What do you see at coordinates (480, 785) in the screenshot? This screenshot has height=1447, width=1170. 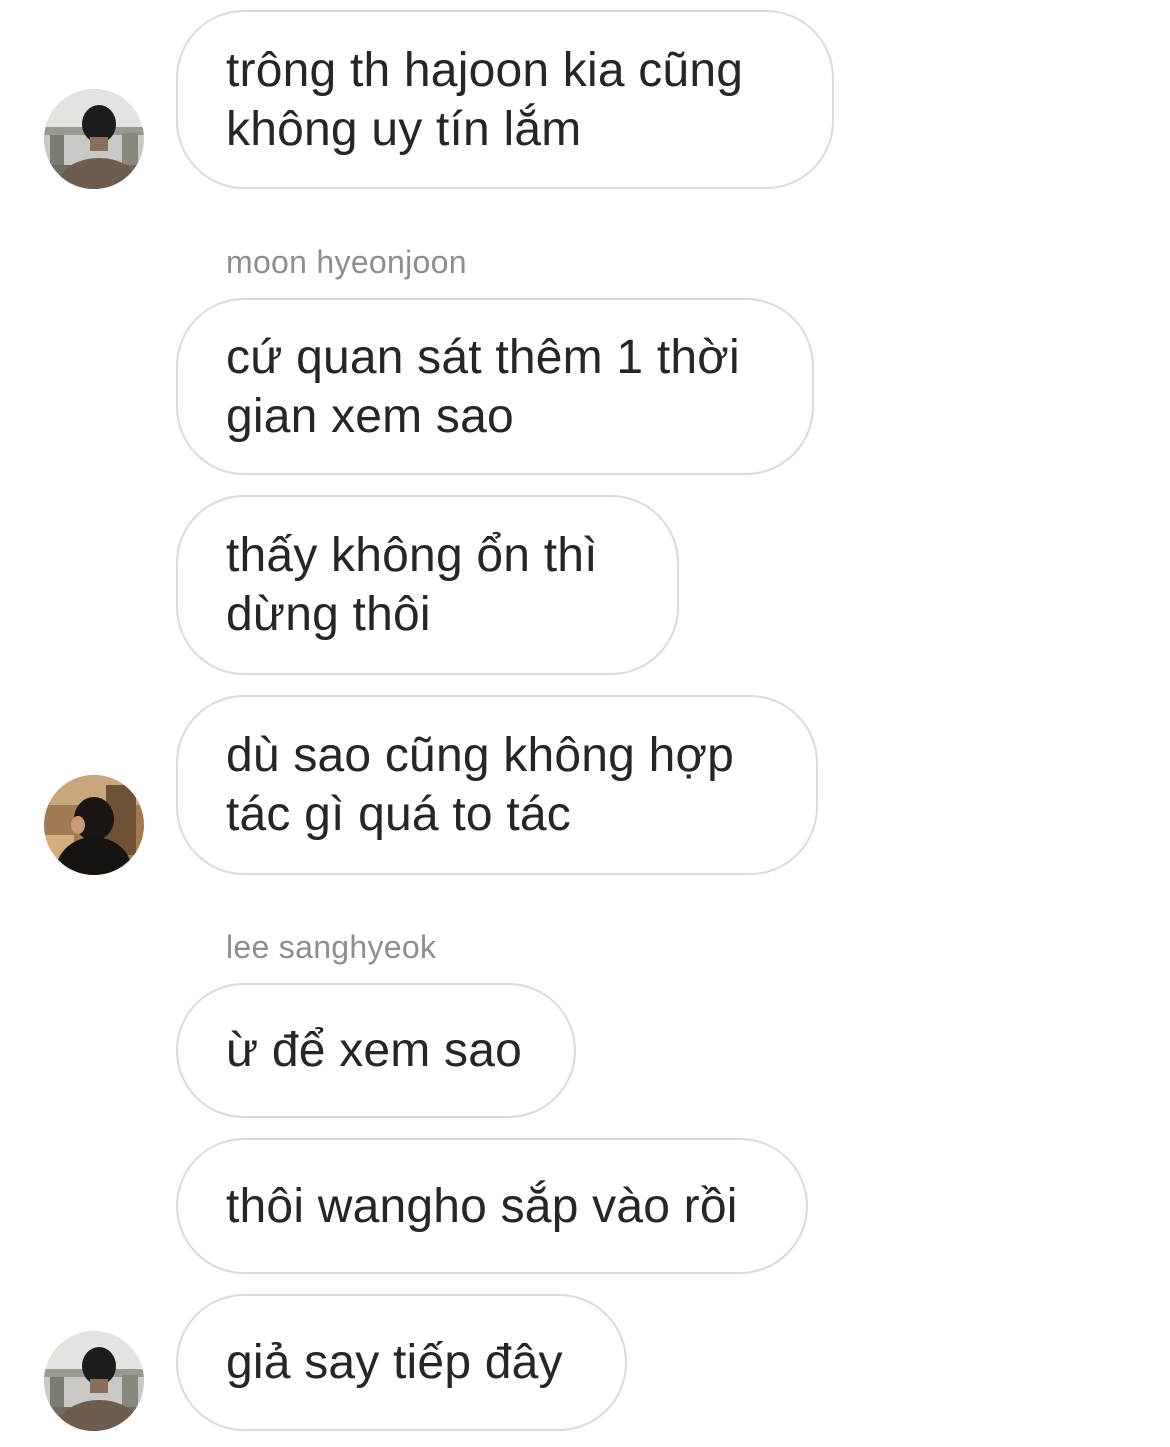 I see `message-text: dù sao cũng không hợp tác gì quá to tác` at bounding box center [480, 785].